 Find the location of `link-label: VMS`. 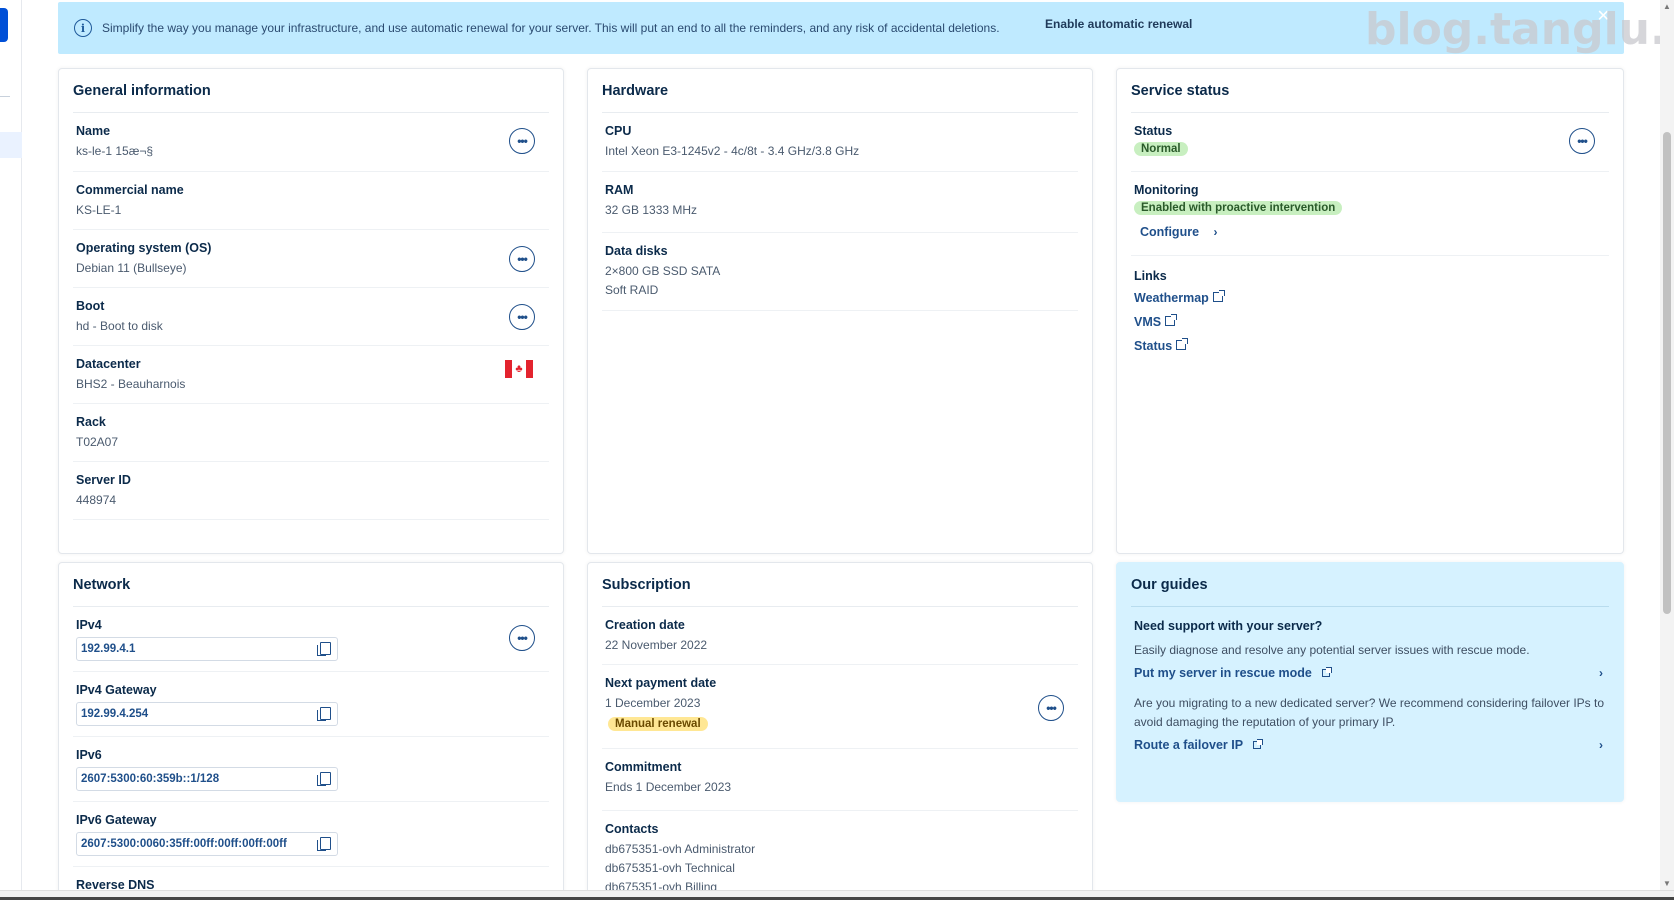

link-label: VMS is located at coordinates (1147, 322).